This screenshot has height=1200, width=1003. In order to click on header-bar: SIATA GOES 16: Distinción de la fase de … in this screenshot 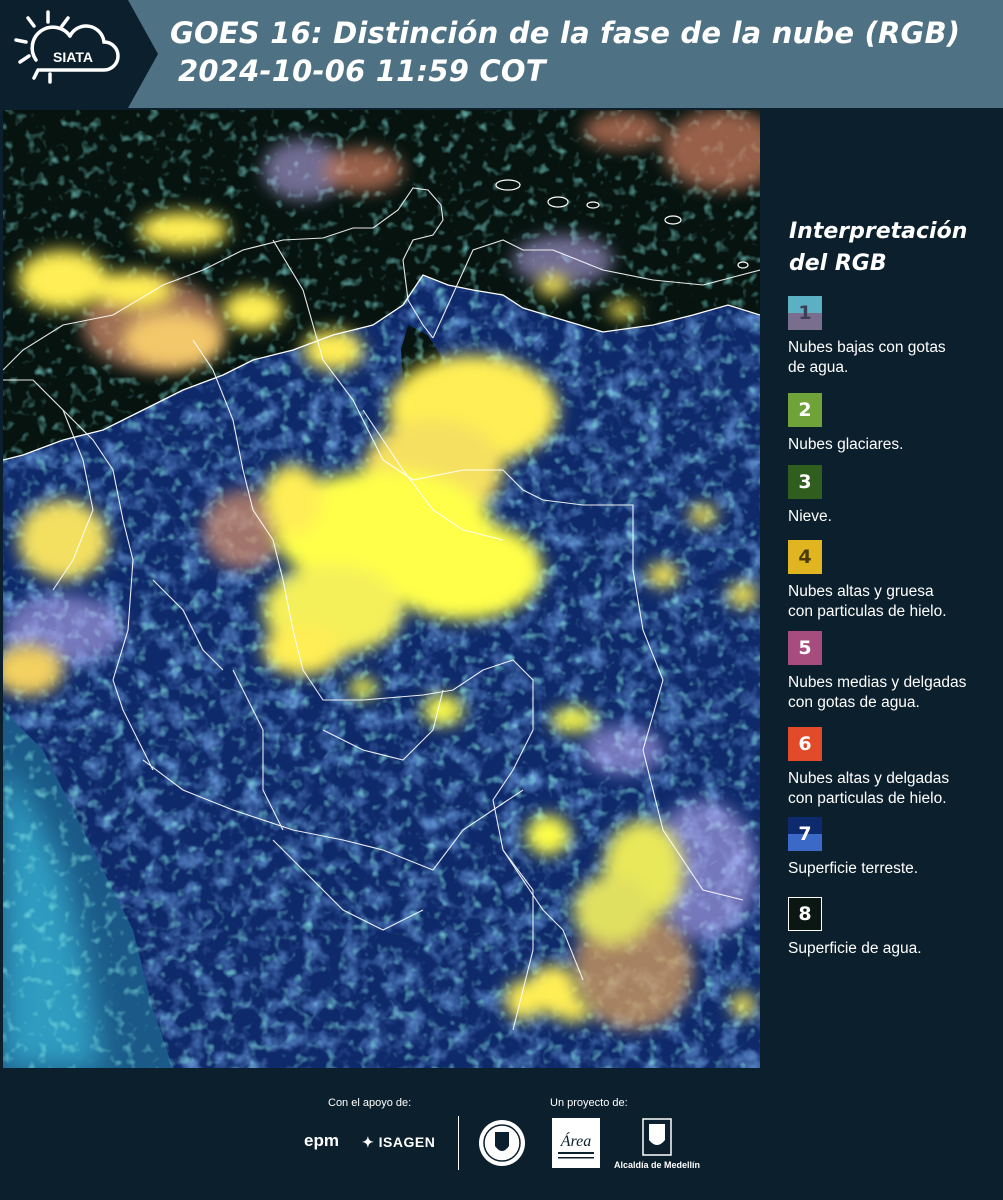, I will do `click(501, 54)`.